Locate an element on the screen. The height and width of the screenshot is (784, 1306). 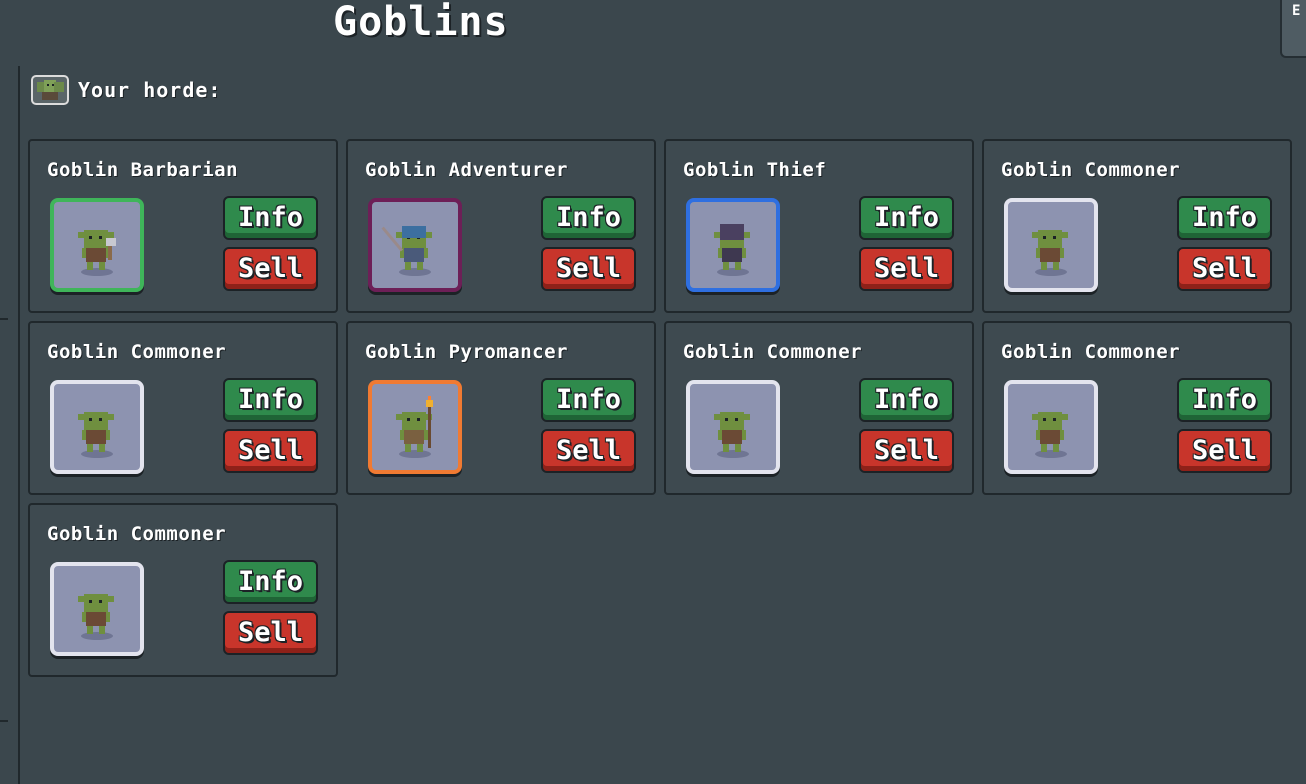
goblin-name: Goblin Thief is located at coordinates (755, 170).